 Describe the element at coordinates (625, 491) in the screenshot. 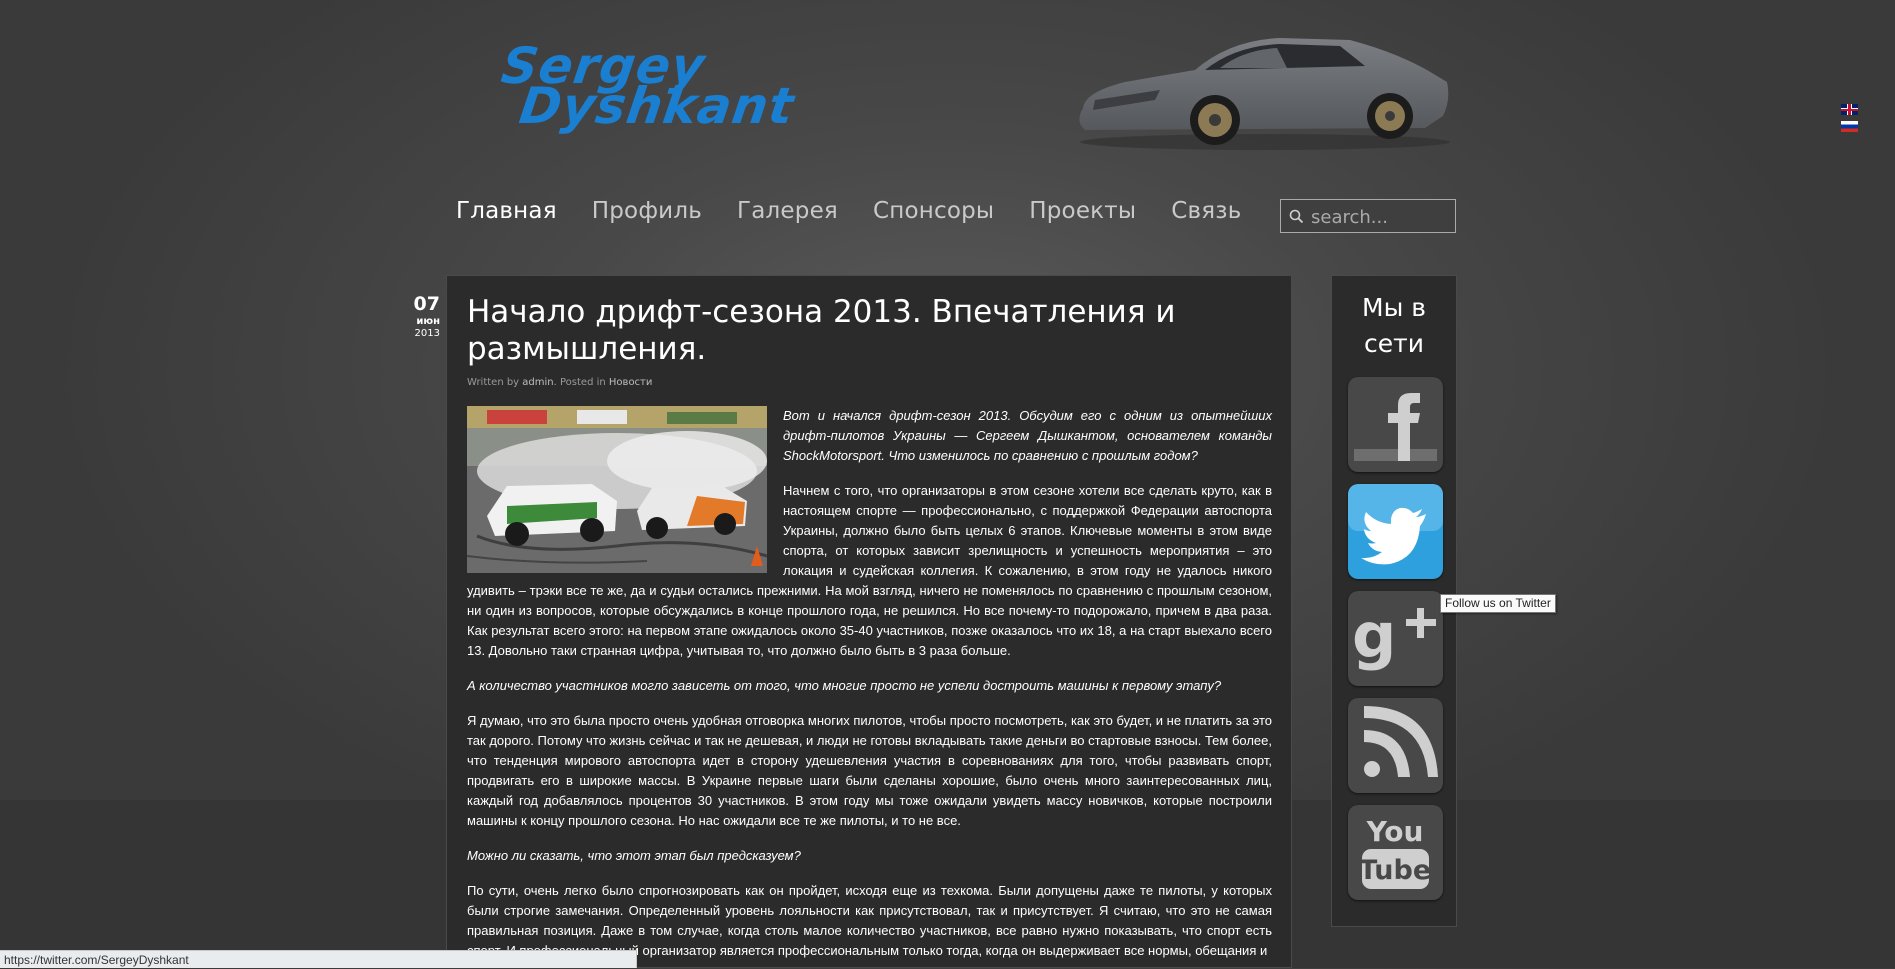

I see `photo-spacer` at that location.